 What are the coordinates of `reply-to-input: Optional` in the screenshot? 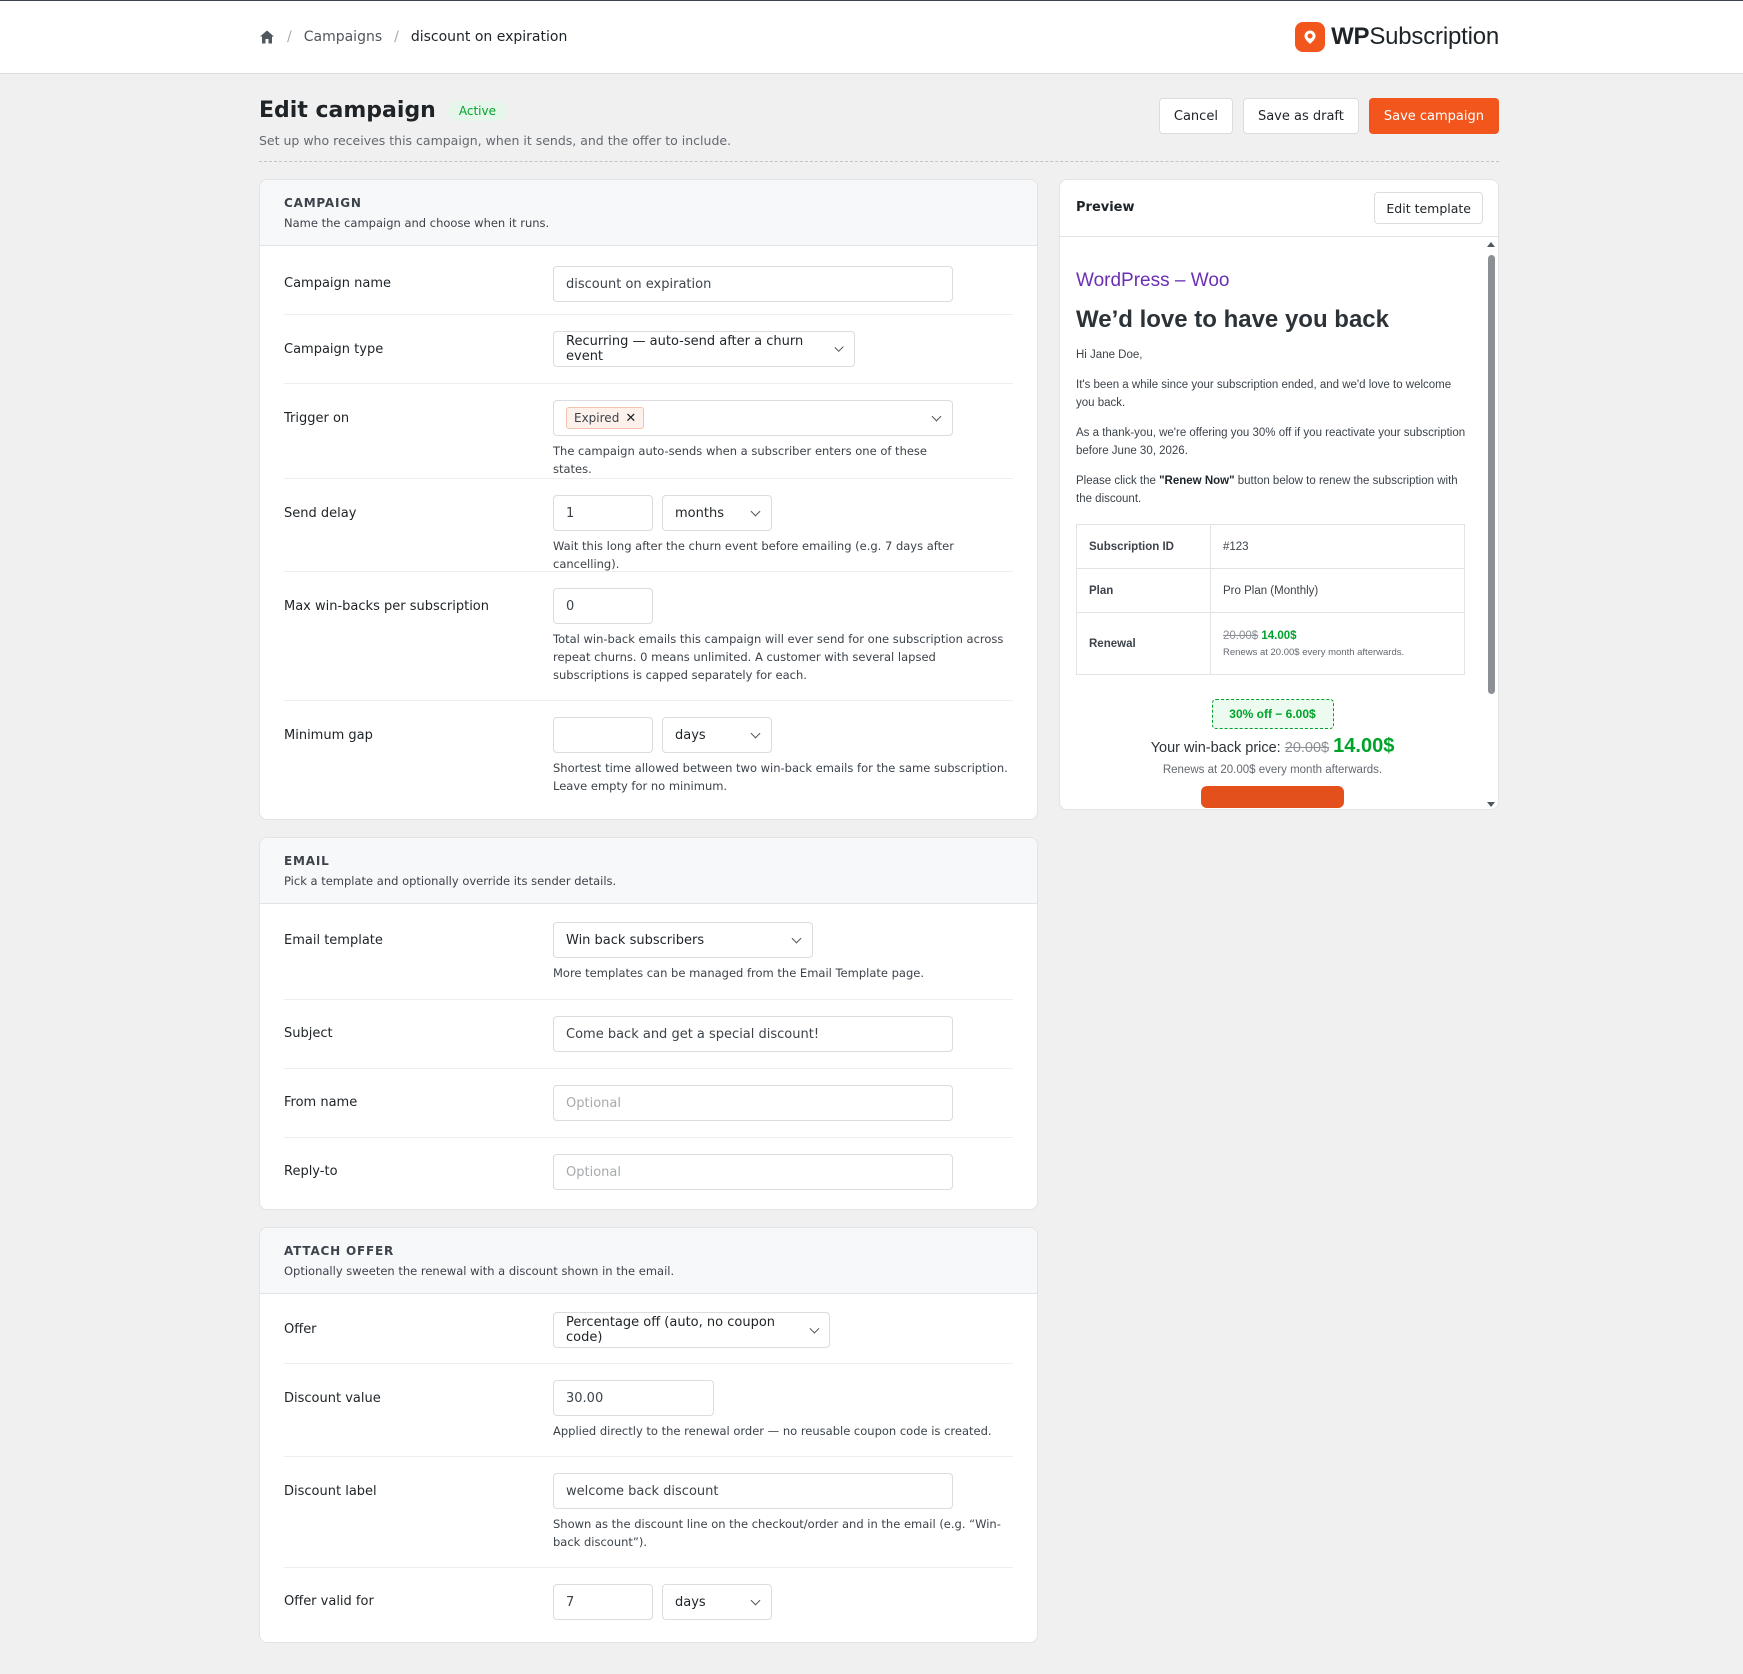 It's located at (753, 1172).